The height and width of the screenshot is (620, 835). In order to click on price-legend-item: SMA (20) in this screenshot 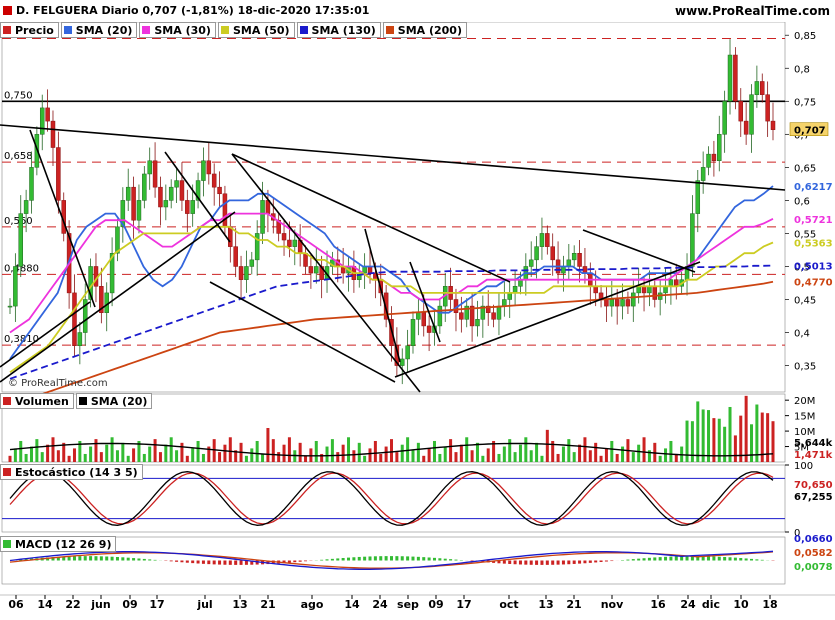, I will do `click(99, 30)`.